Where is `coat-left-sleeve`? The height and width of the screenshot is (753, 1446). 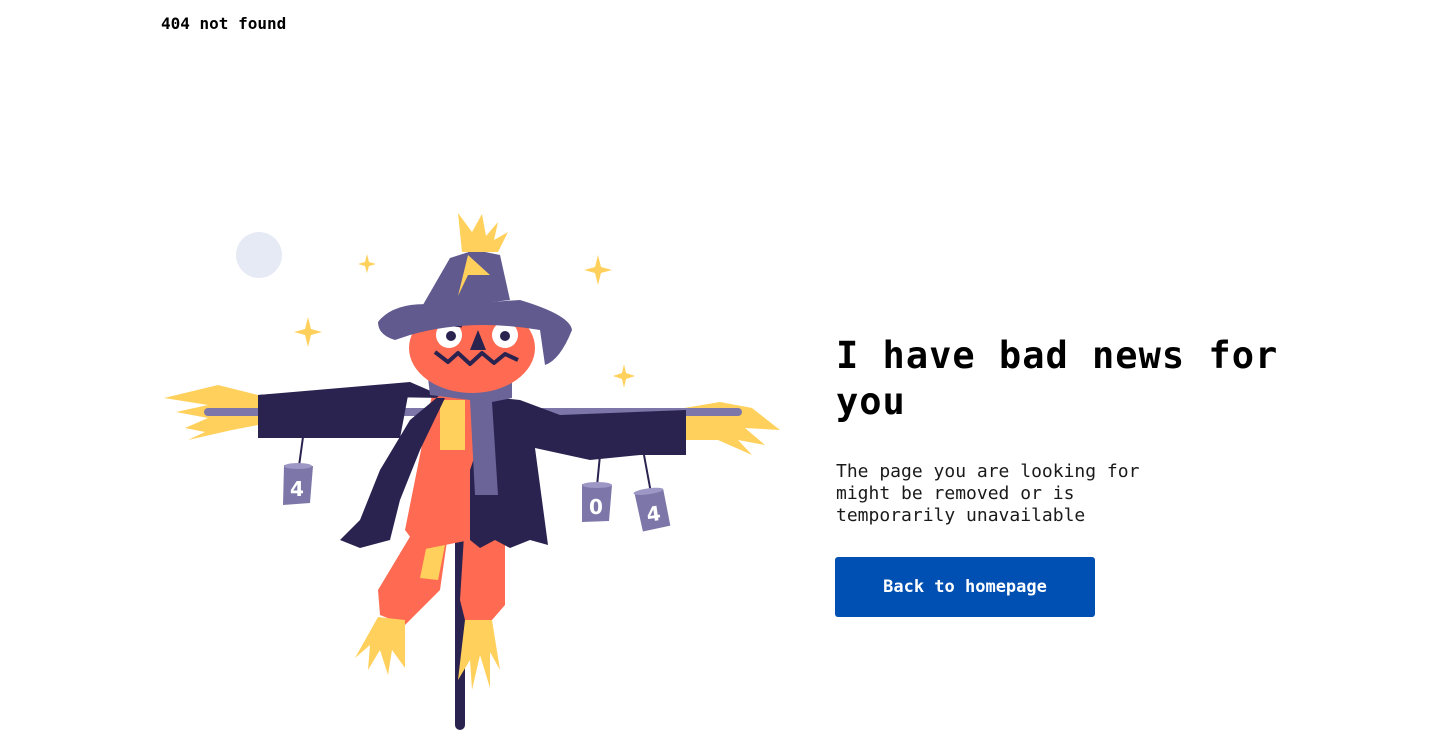 coat-left-sleeve is located at coordinates (334, 411).